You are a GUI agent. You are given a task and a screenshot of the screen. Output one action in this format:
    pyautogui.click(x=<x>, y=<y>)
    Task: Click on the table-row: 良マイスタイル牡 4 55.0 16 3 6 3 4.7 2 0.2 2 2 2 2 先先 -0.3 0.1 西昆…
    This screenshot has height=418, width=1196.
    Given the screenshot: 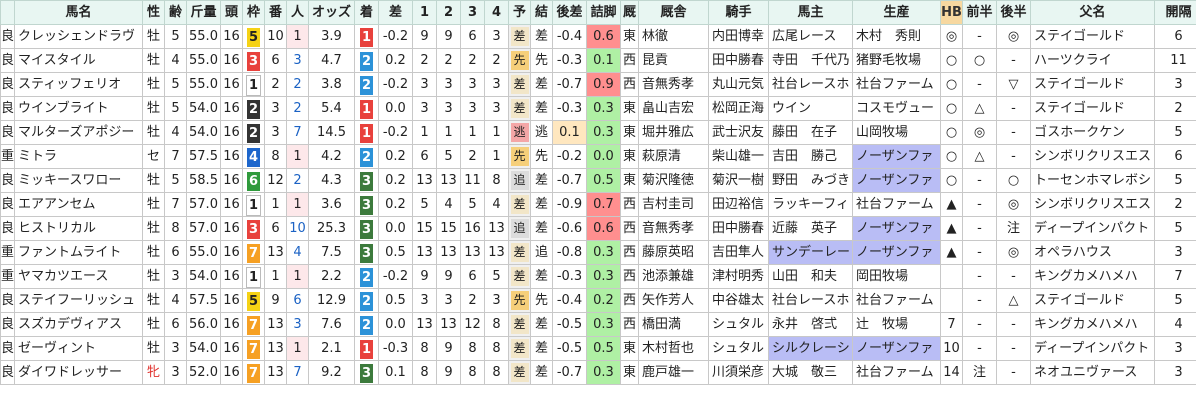 What is the action you would take?
    pyautogui.click(x=598, y=60)
    